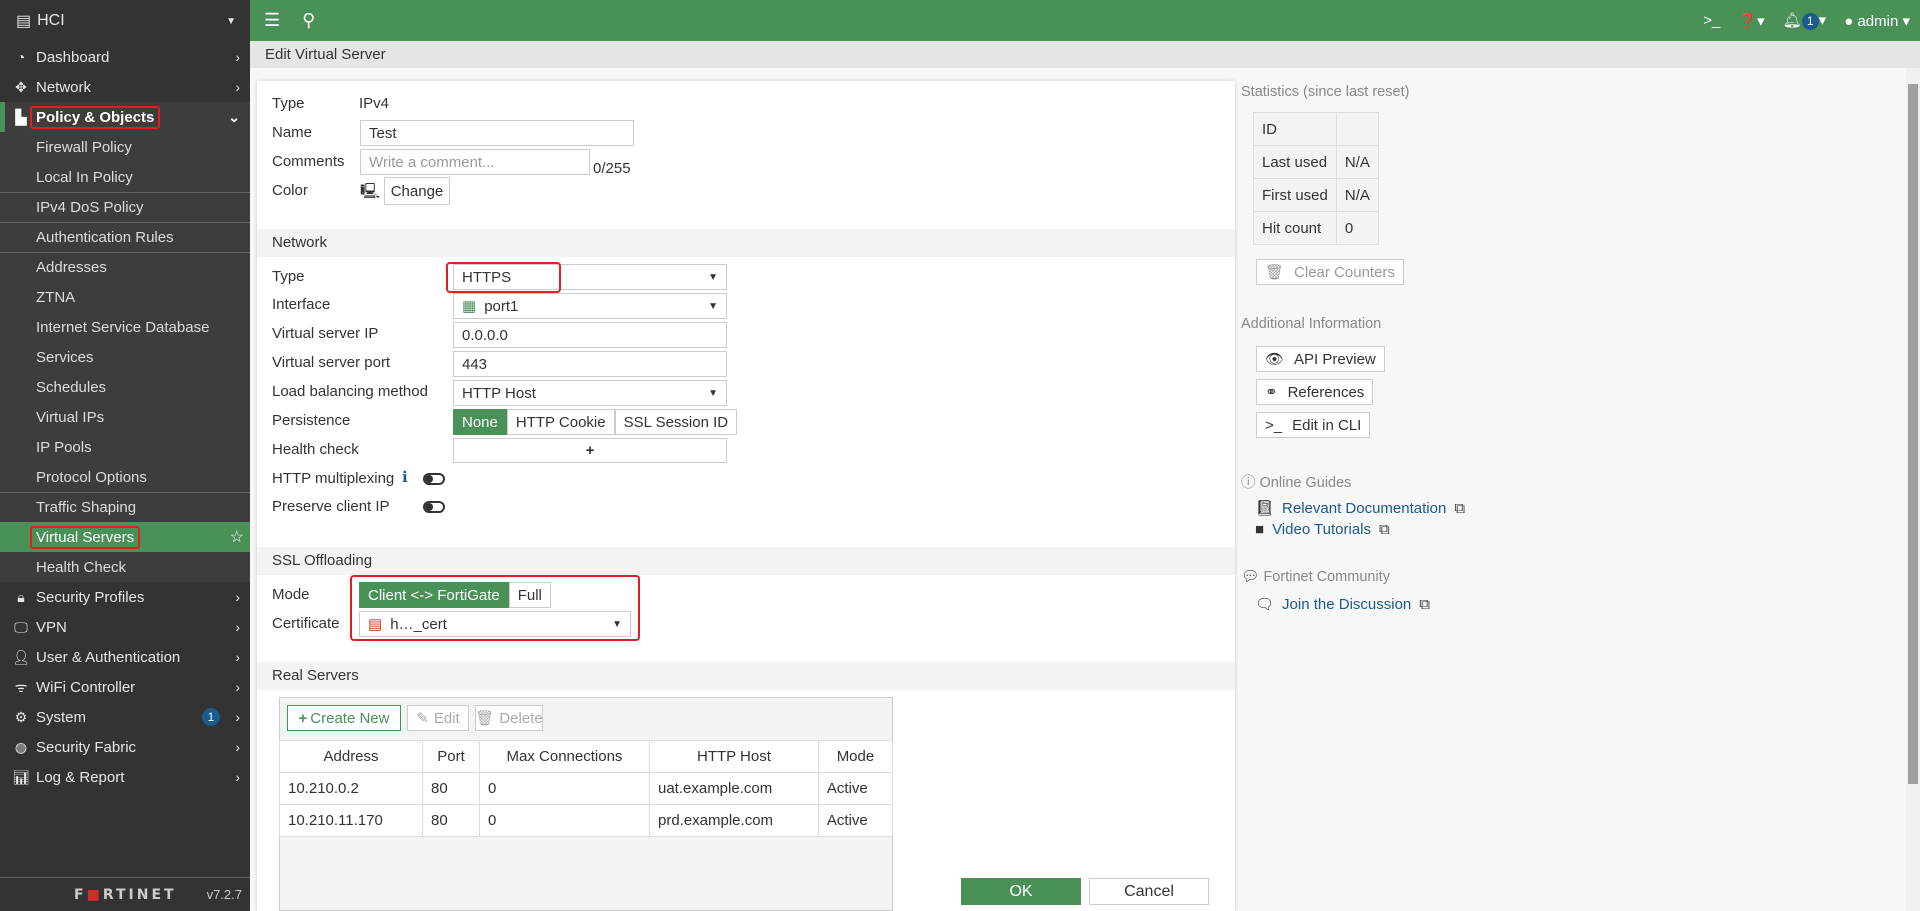 Image resolution: width=1920 pixels, height=911 pixels. I want to click on table-row: 10.210.0.2 80 0 uat.example.com Active, so click(586, 788).